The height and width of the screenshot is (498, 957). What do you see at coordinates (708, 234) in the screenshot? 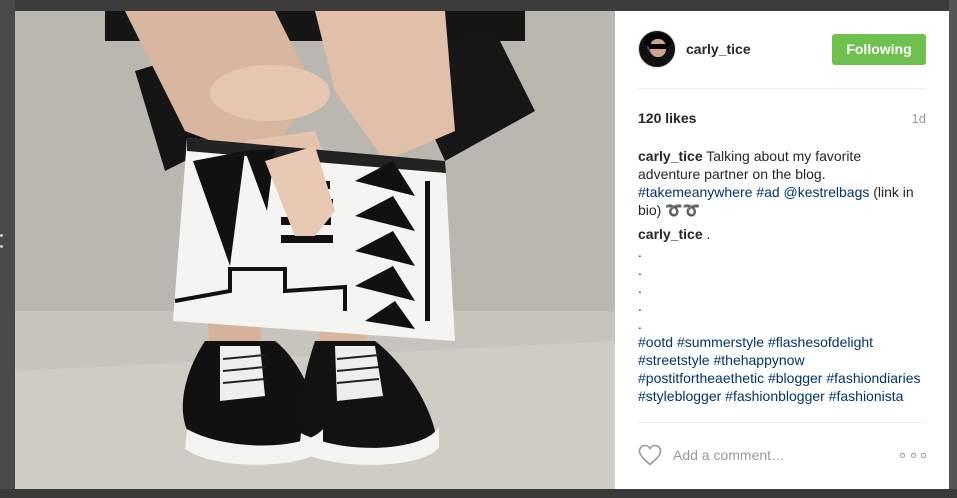
I see `comment-text: .` at bounding box center [708, 234].